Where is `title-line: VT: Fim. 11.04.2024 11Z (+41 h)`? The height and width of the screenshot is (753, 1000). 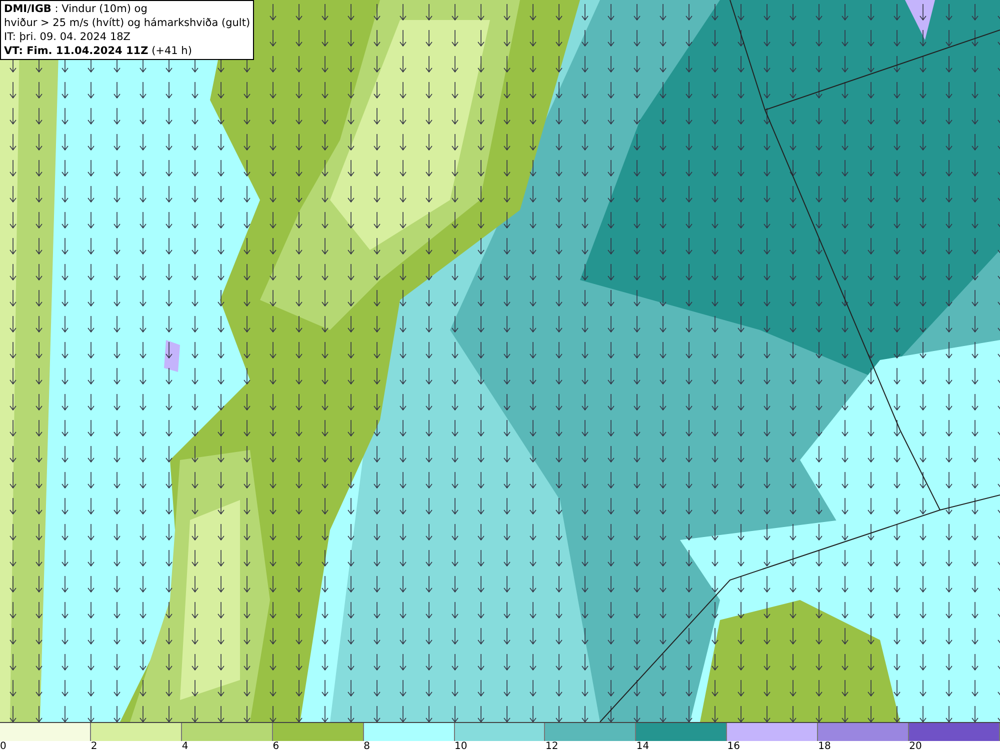 title-line: VT: Fim. 11.04.2024 11Z (+41 h) is located at coordinates (98, 51).